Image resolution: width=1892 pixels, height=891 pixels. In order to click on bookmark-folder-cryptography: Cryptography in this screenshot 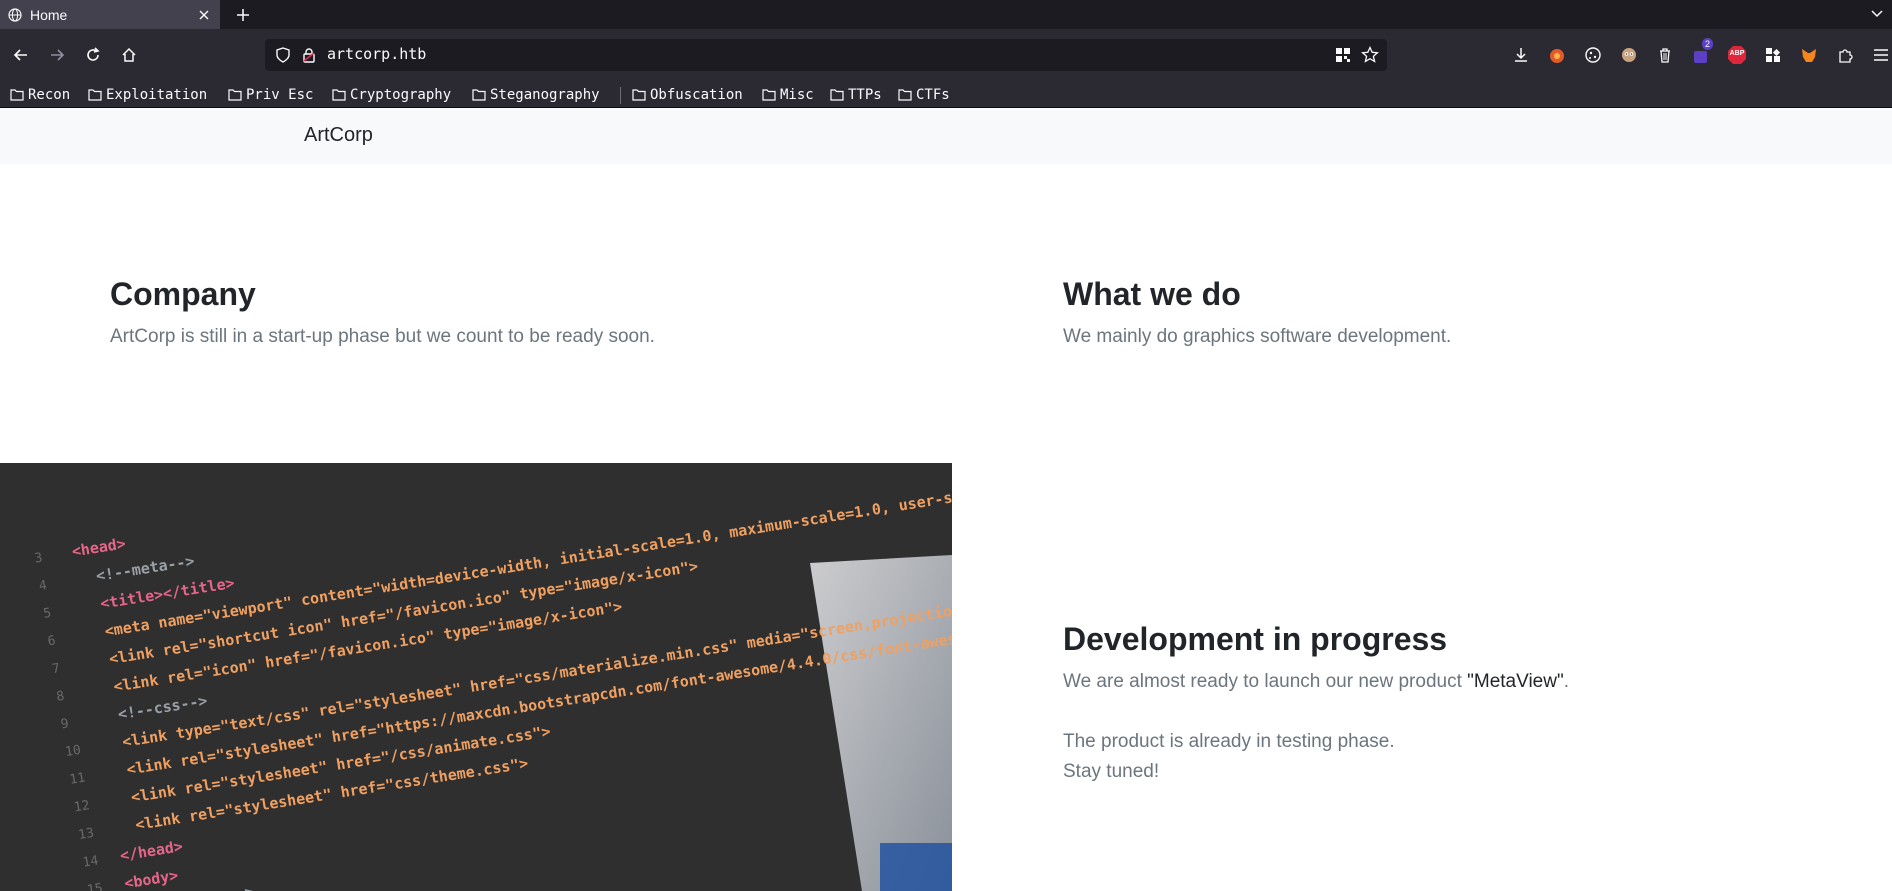, I will do `click(391, 95)`.